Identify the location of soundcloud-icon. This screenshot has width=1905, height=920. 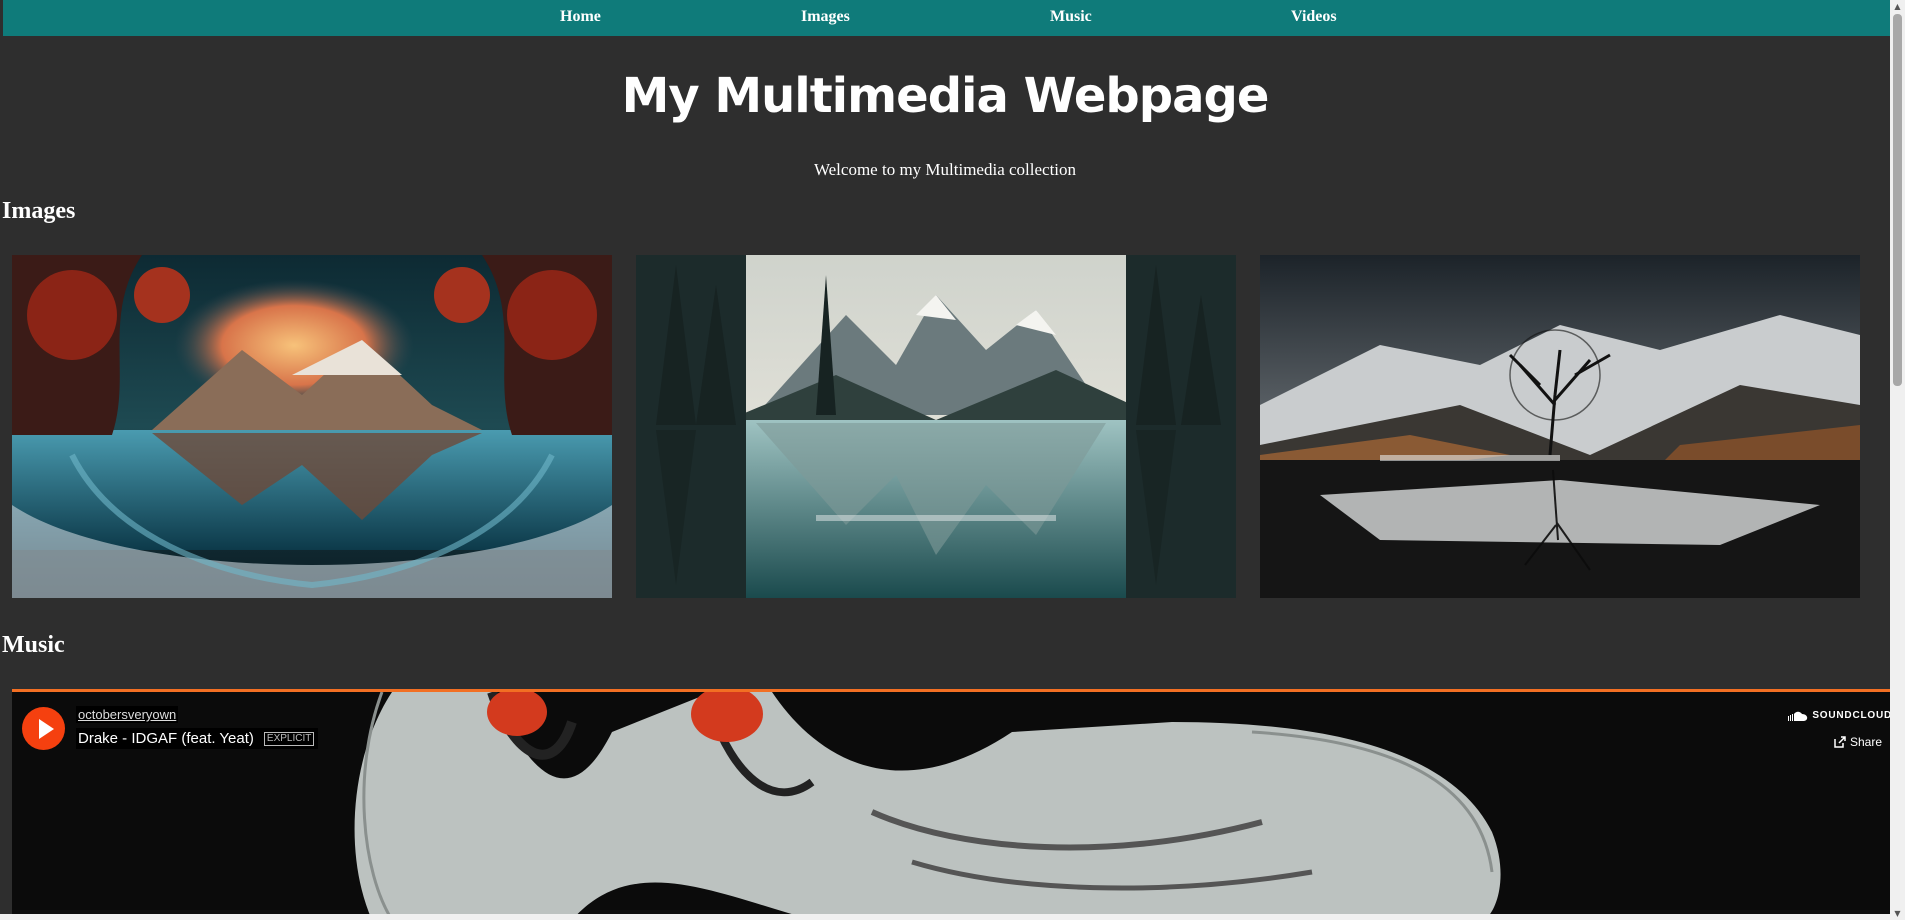
(1798, 716).